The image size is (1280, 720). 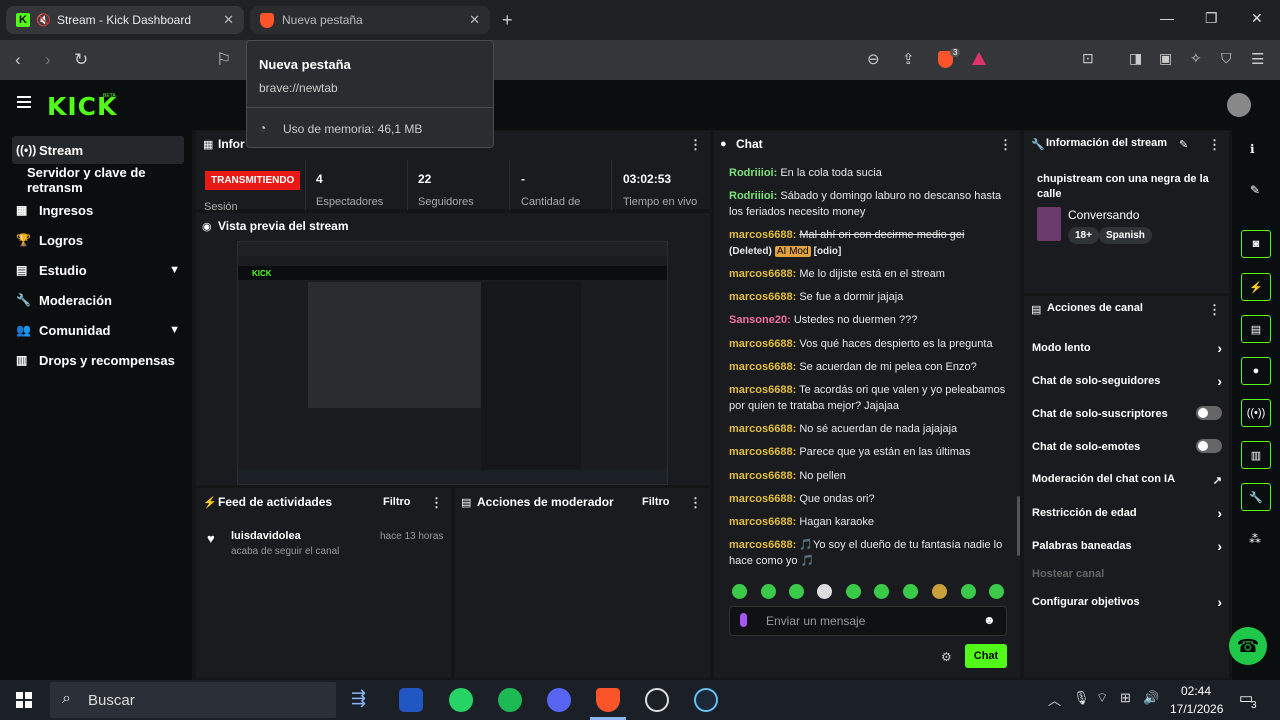 What do you see at coordinates (98, 240) in the screenshot?
I see `sidebar-item-logros: 🏆 Logros` at bounding box center [98, 240].